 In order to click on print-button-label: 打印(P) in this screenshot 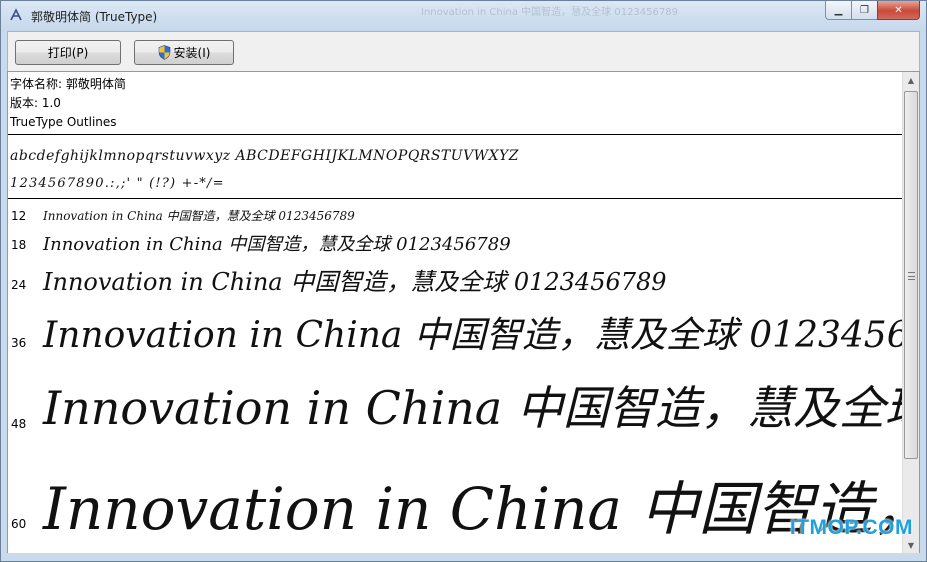, I will do `click(68, 53)`.